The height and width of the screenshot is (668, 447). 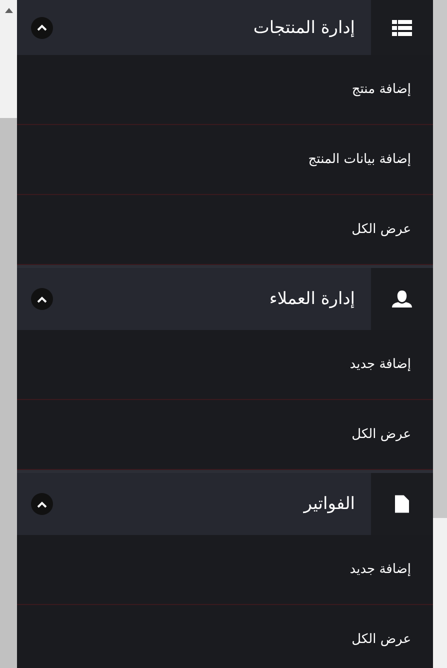 What do you see at coordinates (402, 299) in the screenshot?
I see `user-icon` at bounding box center [402, 299].